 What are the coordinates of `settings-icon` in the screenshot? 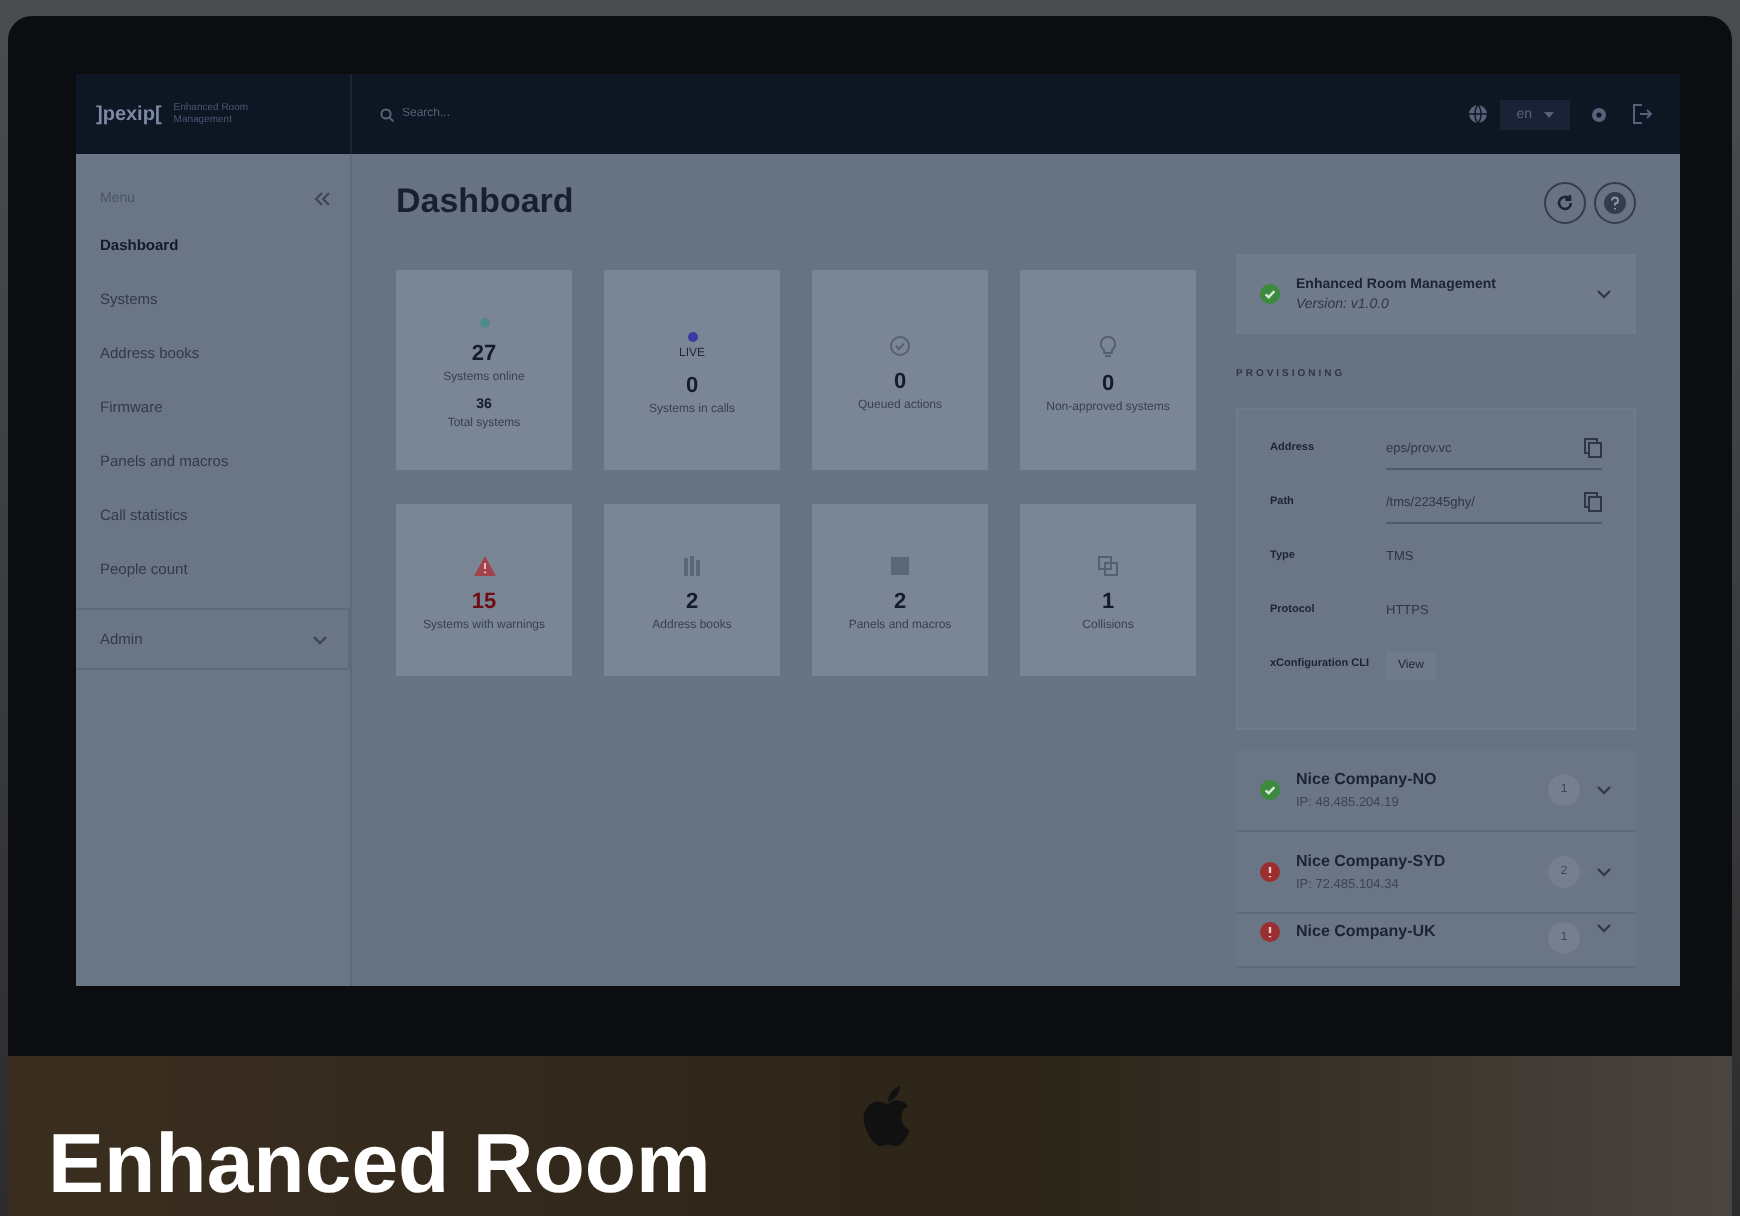 It's located at (1599, 114).